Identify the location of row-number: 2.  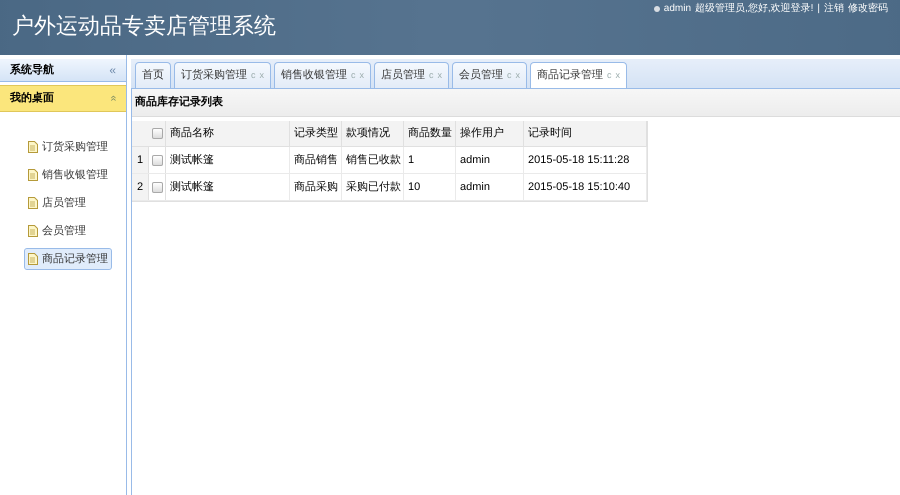
(140, 187).